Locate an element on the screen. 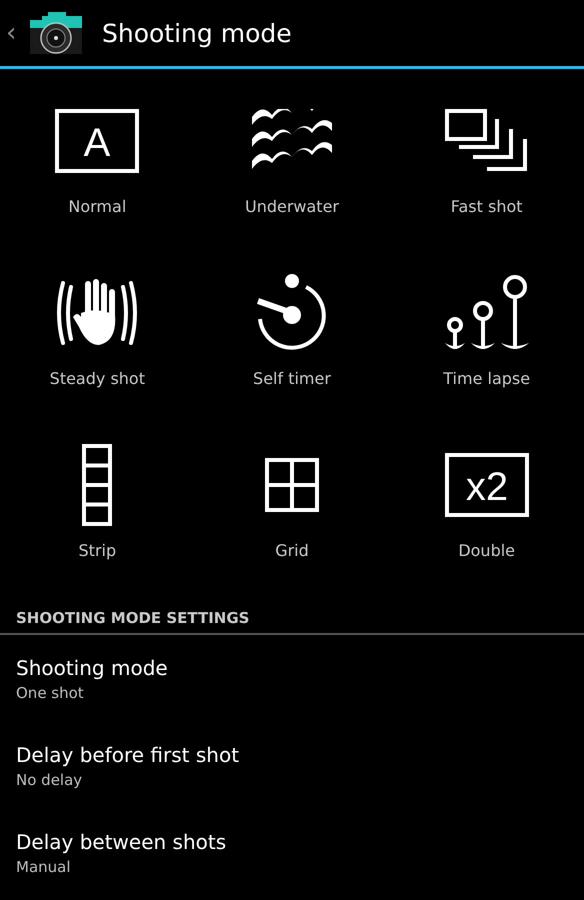 Image resolution: width=584 pixels, height=900 pixels. mode-label: Steady shot is located at coordinates (97, 378).